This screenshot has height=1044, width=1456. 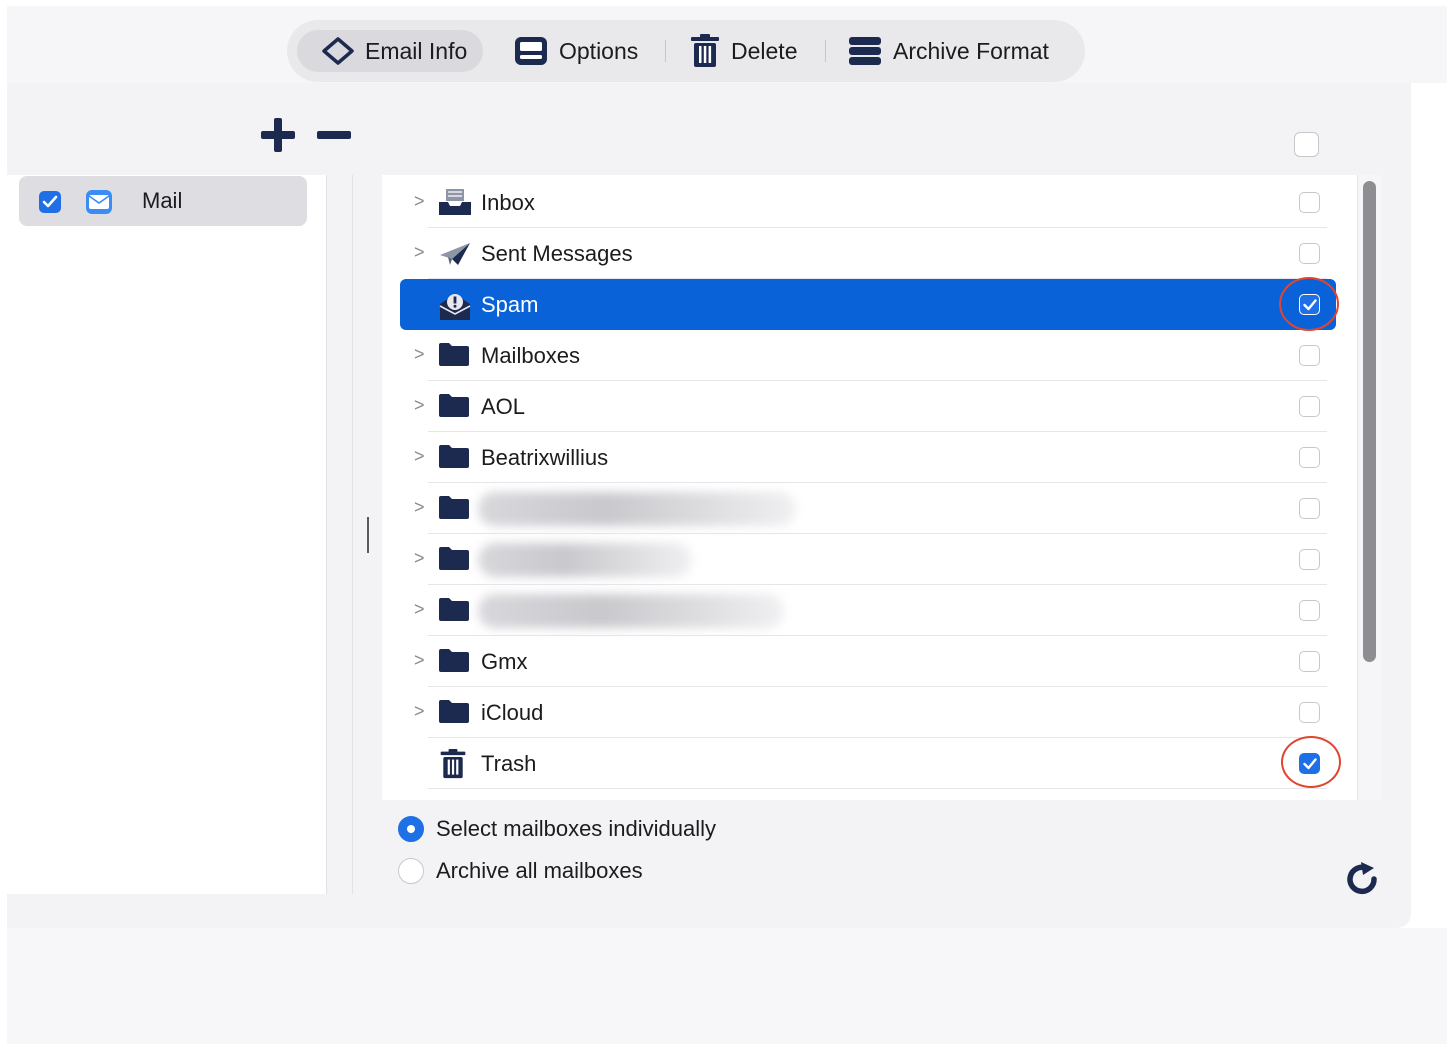 What do you see at coordinates (338, 51) in the screenshot?
I see `diamond-icon` at bounding box center [338, 51].